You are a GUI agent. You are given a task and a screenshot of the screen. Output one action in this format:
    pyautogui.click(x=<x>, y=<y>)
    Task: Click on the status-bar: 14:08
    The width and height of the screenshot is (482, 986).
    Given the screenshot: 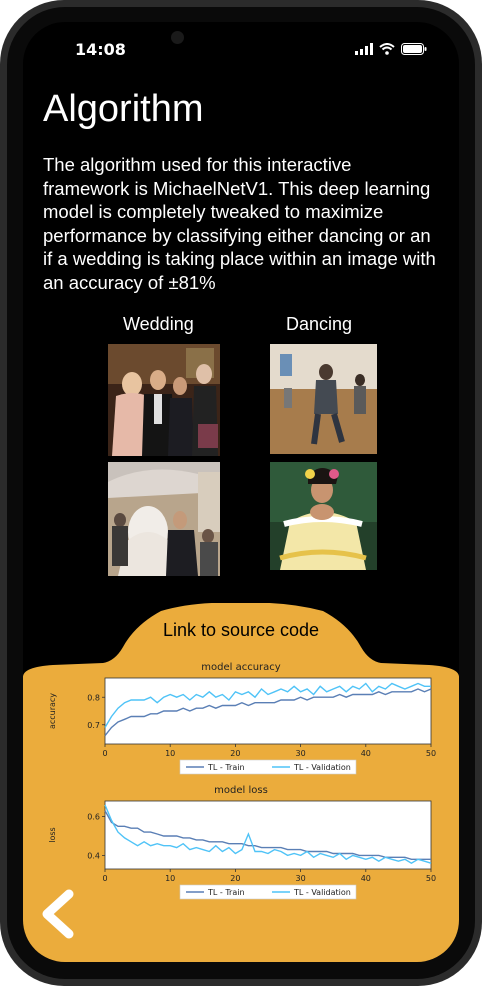 What is the action you would take?
    pyautogui.click(x=241, y=50)
    